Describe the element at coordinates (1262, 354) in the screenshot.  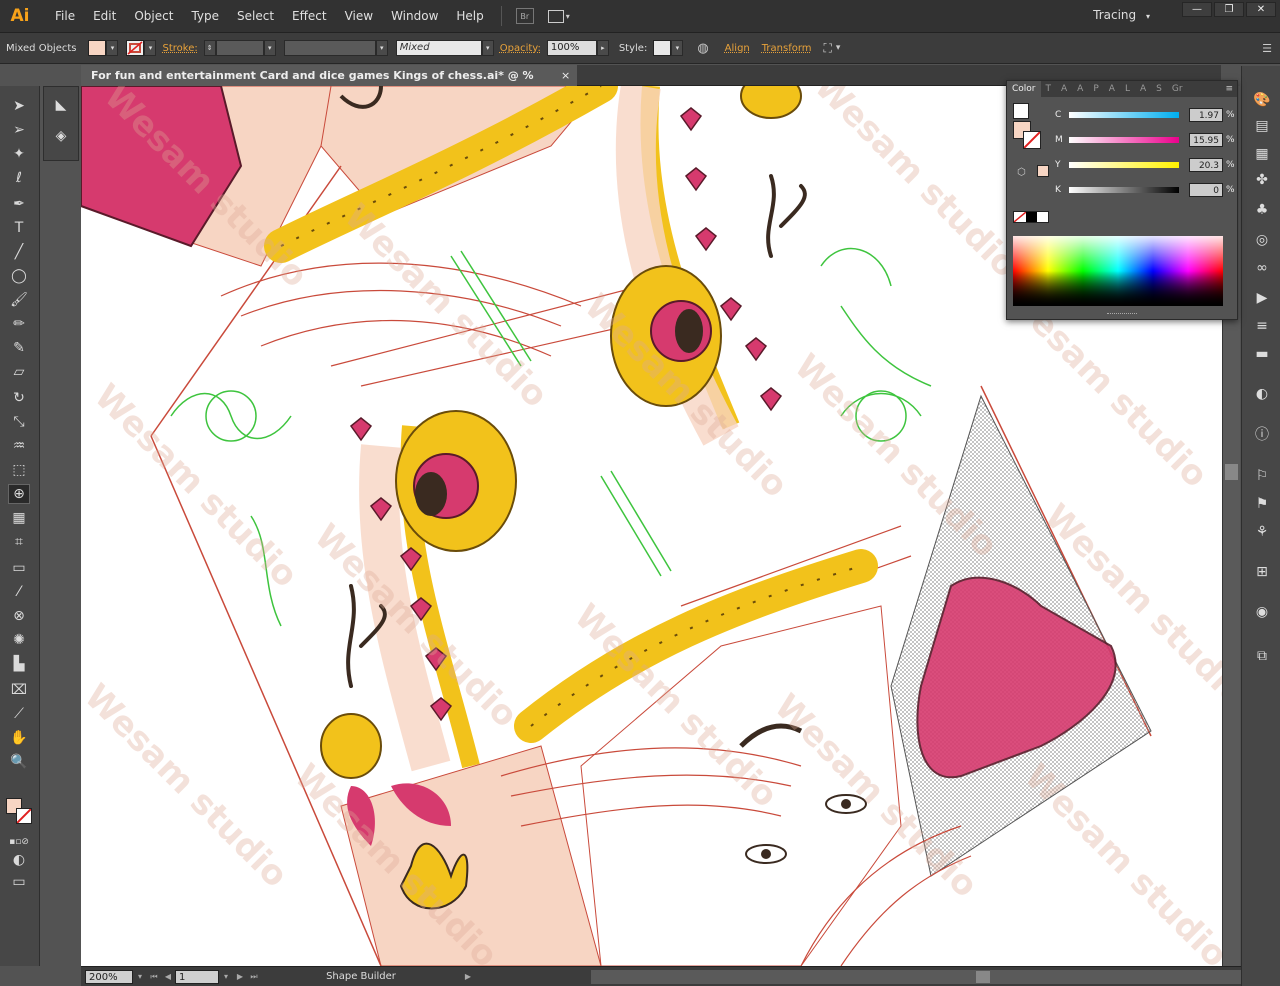
I see `gradient-icon: ▬` at that location.